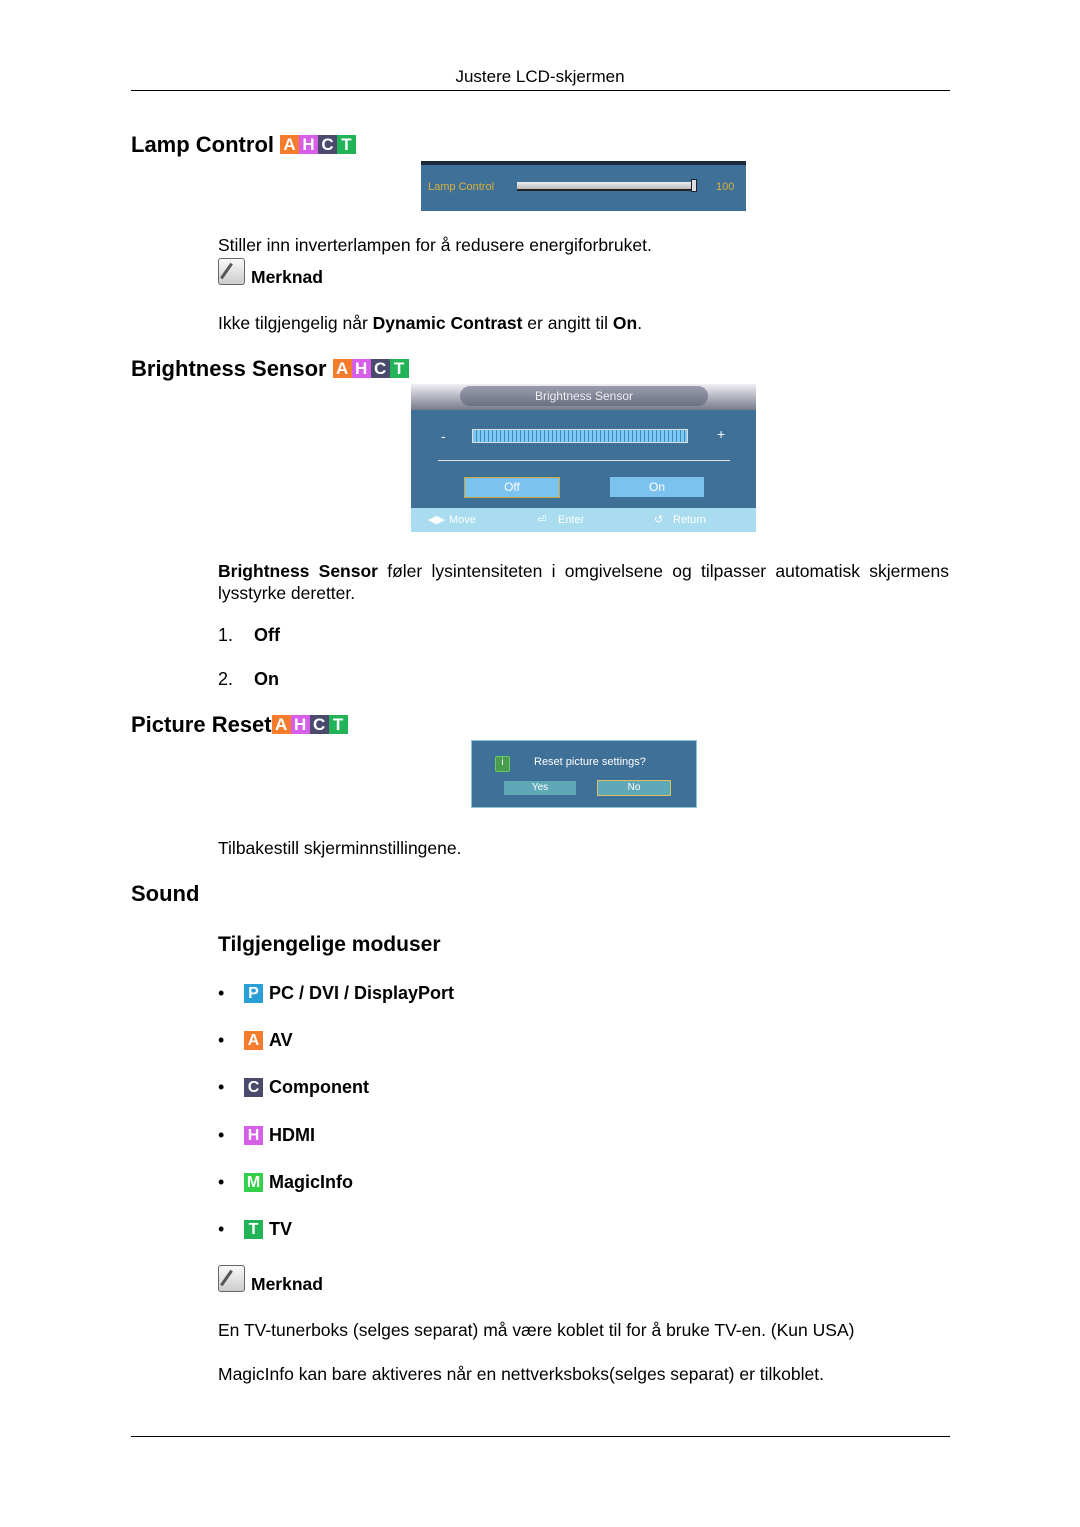 The height and width of the screenshot is (1527, 1080). Describe the element at coordinates (571, 520) in the screenshot. I see `enter-label: Enter` at that location.